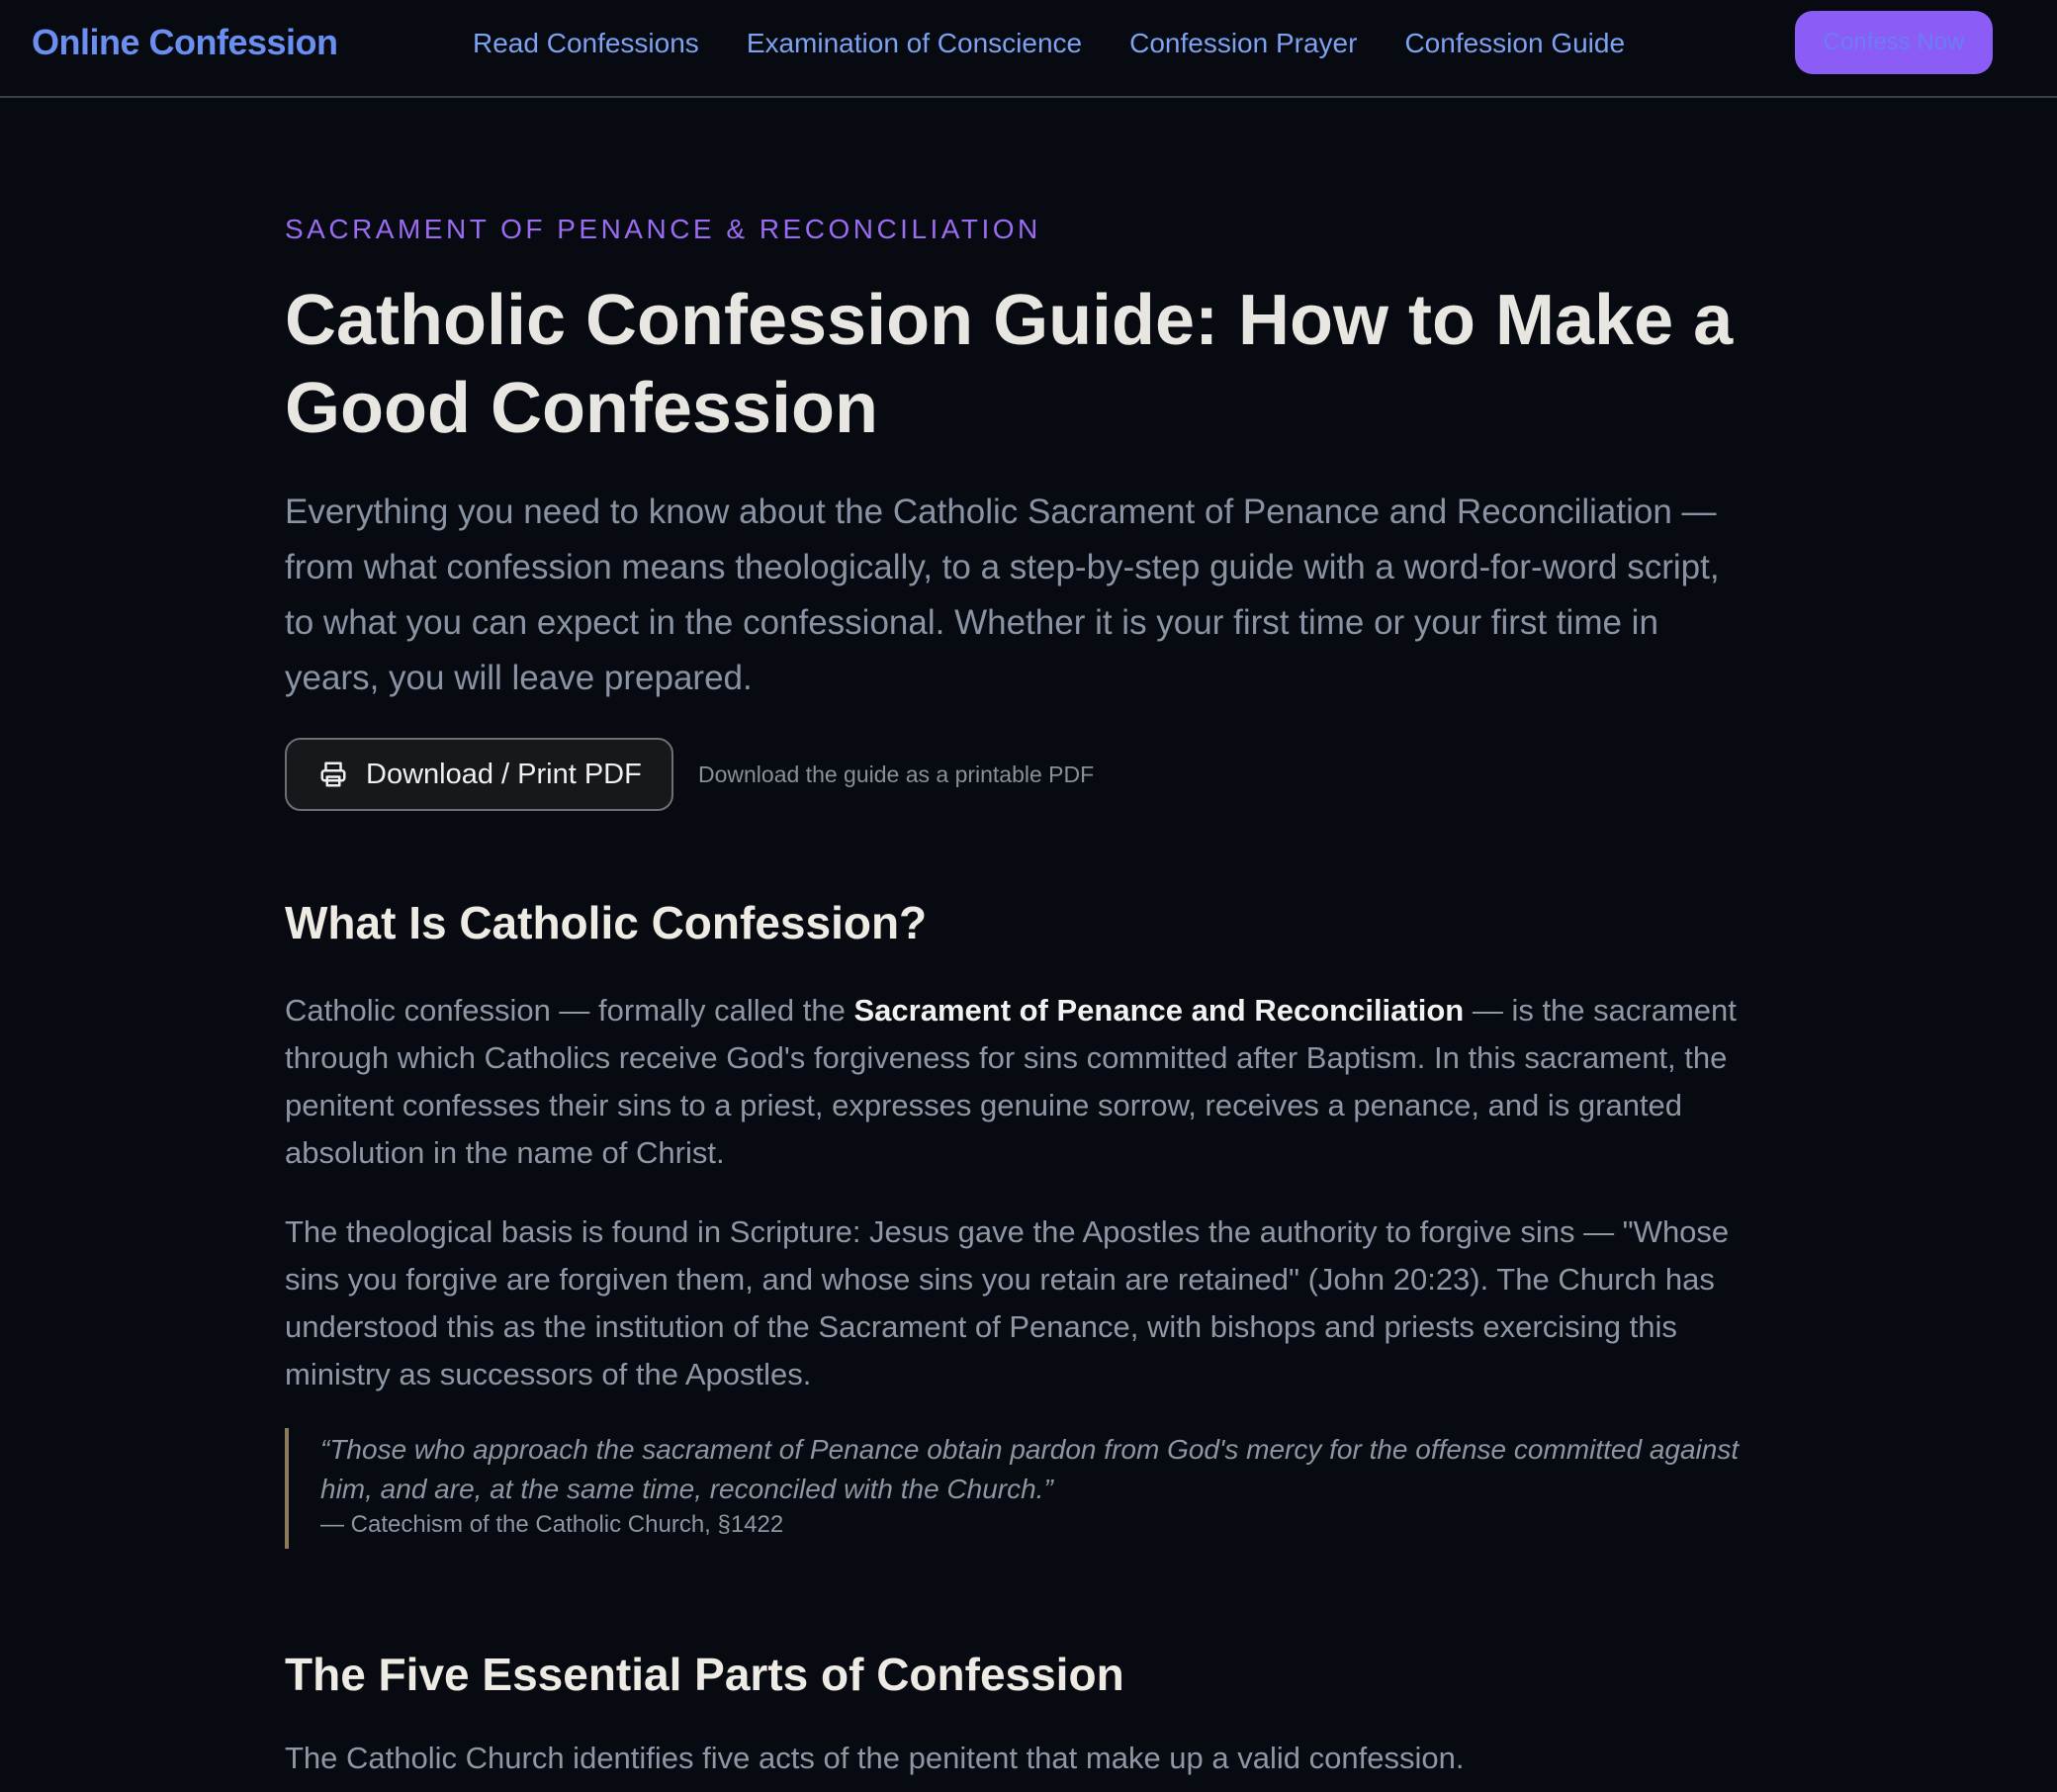  What do you see at coordinates (504, 774) in the screenshot?
I see `download-pdf-label: Download / Print PDF` at bounding box center [504, 774].